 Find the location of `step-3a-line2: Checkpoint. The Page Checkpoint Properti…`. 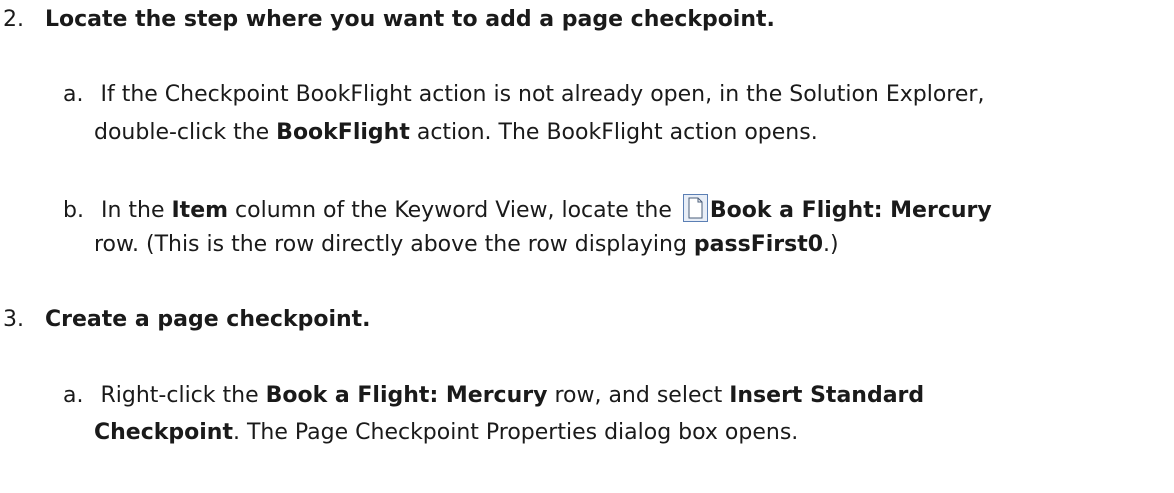

step-3a-line2: Checkpoint. The Page Checkpoint Properti… is located at coordinates (446, 433).